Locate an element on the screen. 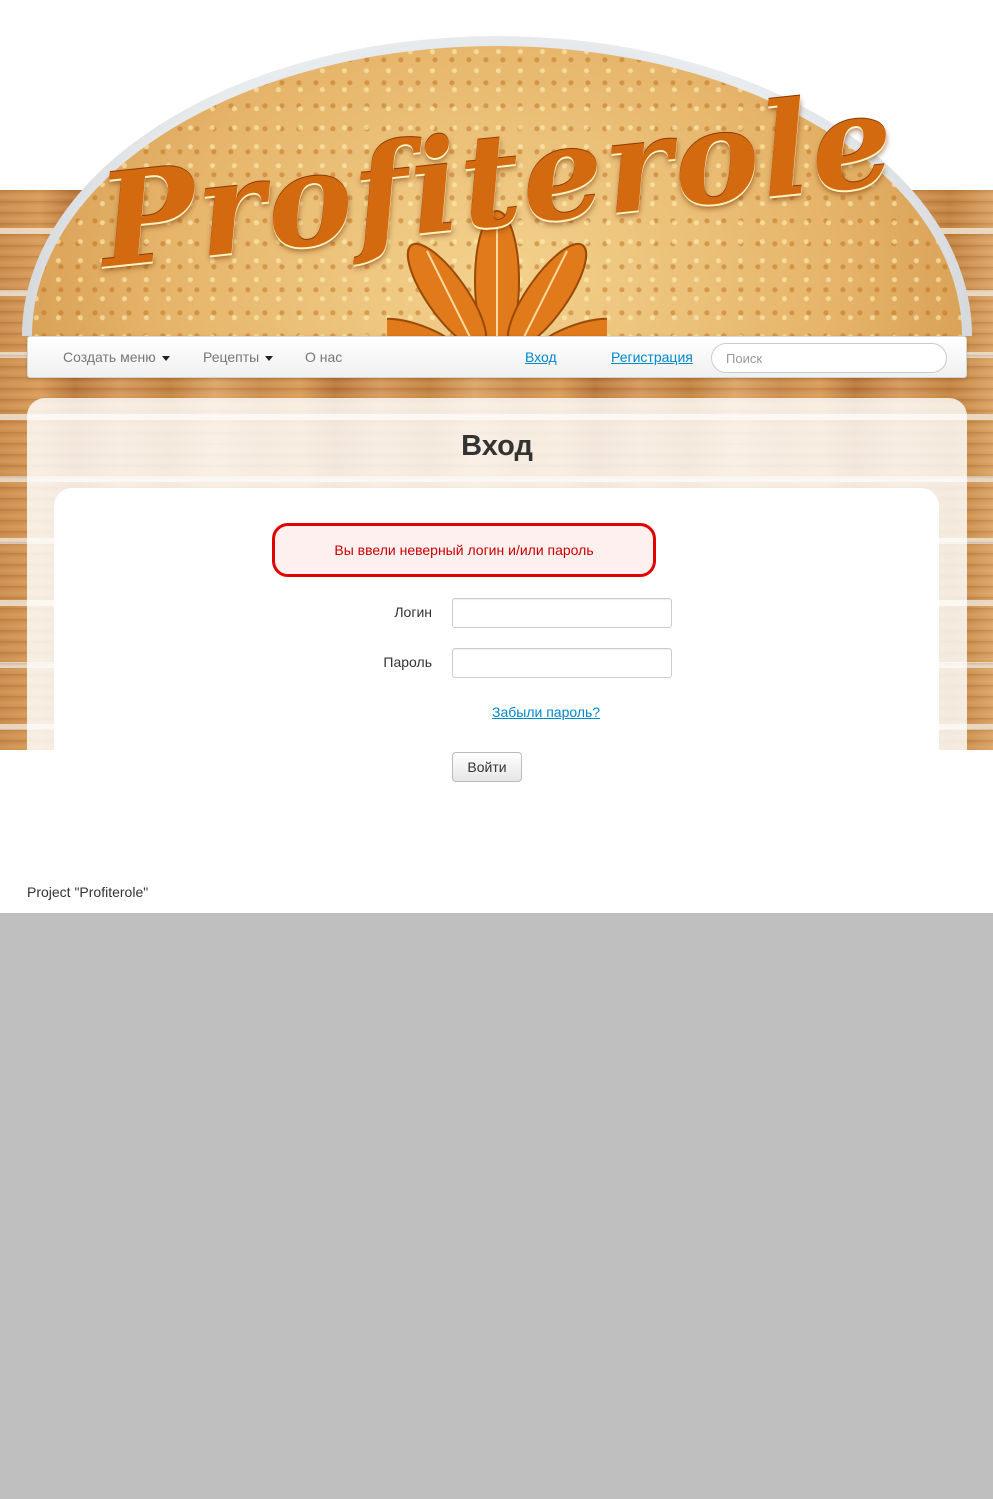 The image size is (993, 1499). nav-login-link: Вход is located at coordinates (541, 357).